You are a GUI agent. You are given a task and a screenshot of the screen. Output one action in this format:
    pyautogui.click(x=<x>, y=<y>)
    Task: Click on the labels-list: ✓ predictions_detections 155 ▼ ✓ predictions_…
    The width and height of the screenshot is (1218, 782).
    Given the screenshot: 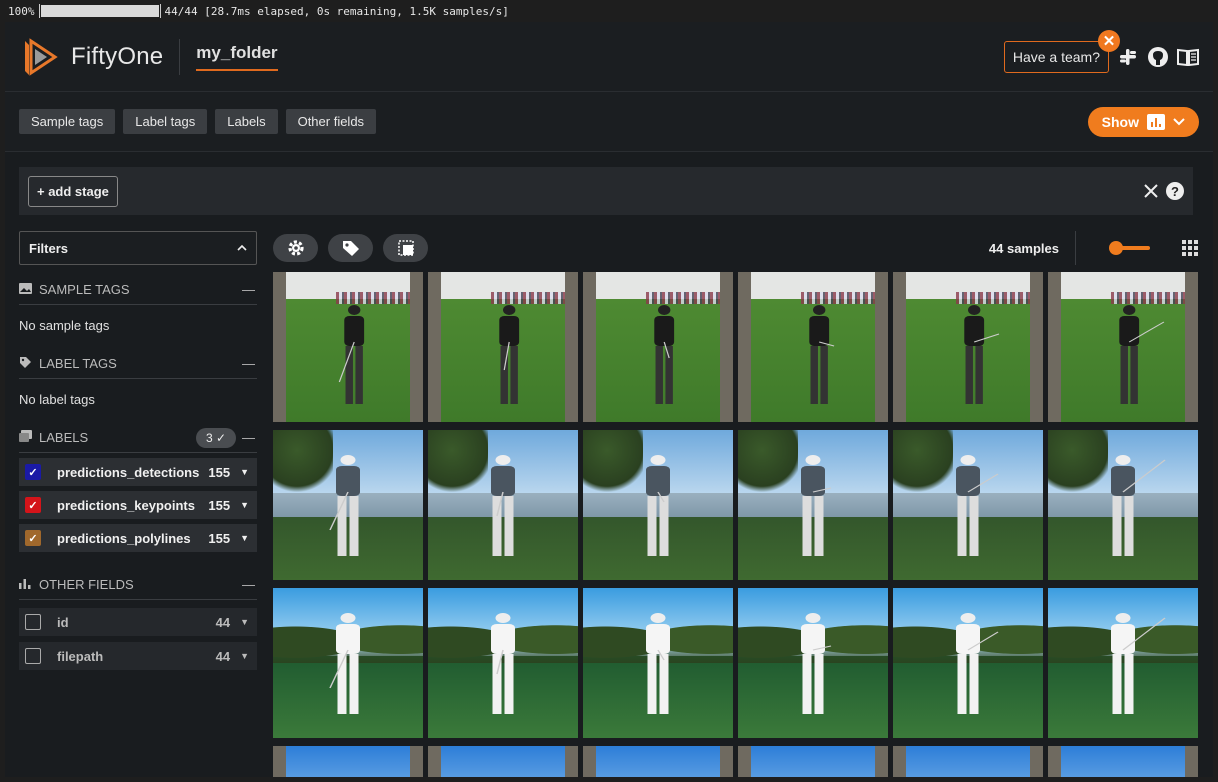 What is the action you would take?
    pyautogui.click(x=138, y=505)
    